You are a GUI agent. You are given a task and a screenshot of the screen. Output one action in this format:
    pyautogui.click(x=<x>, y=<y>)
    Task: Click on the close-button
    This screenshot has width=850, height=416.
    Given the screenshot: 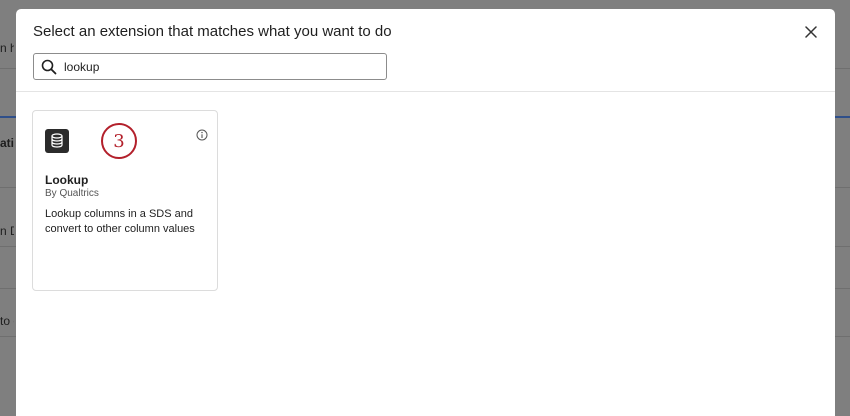 What is the action you would take?
    pyautogui.click(x=811, y=32)
    